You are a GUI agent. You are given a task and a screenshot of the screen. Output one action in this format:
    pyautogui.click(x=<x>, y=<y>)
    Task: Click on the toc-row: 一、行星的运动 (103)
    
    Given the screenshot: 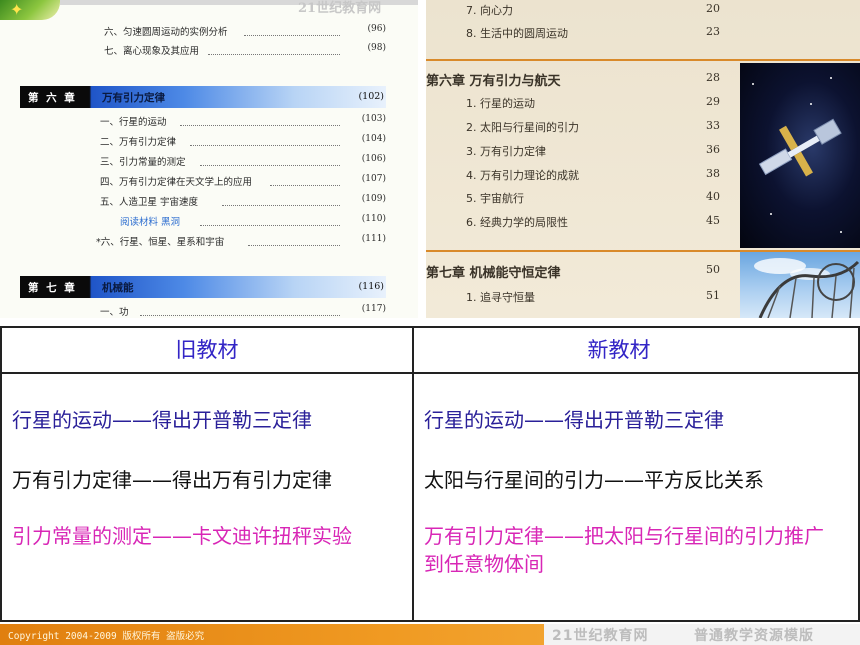 What is the action you would take?
    pyautogui.click(x=209, y=120)
    